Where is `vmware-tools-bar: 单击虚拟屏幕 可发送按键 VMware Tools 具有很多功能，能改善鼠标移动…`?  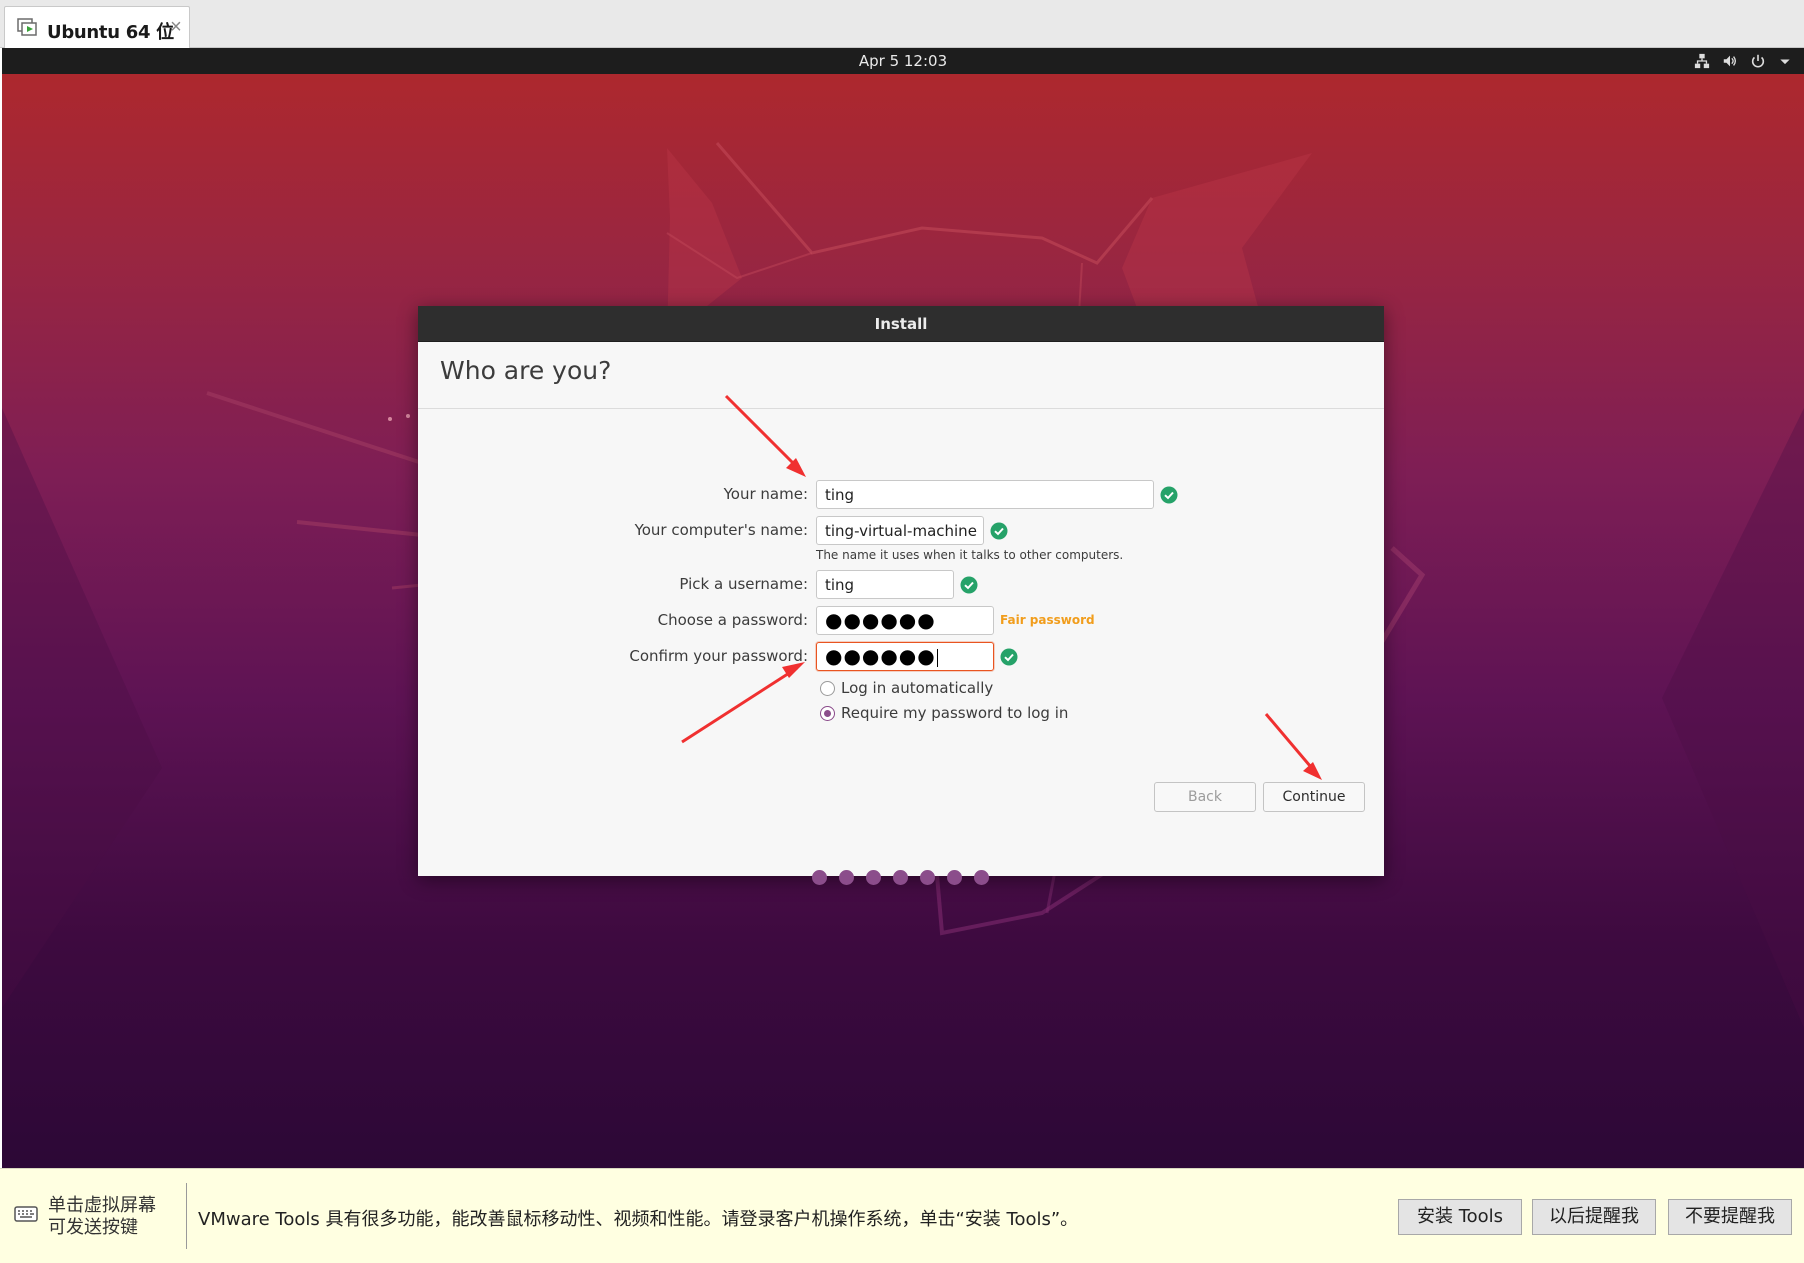
vmware-tools-bar: 单击虚拟屏幕 可发送按键 VMware Tools 具有很多功能，能改善鼠标移动… is located at coordinates (902, 1215).